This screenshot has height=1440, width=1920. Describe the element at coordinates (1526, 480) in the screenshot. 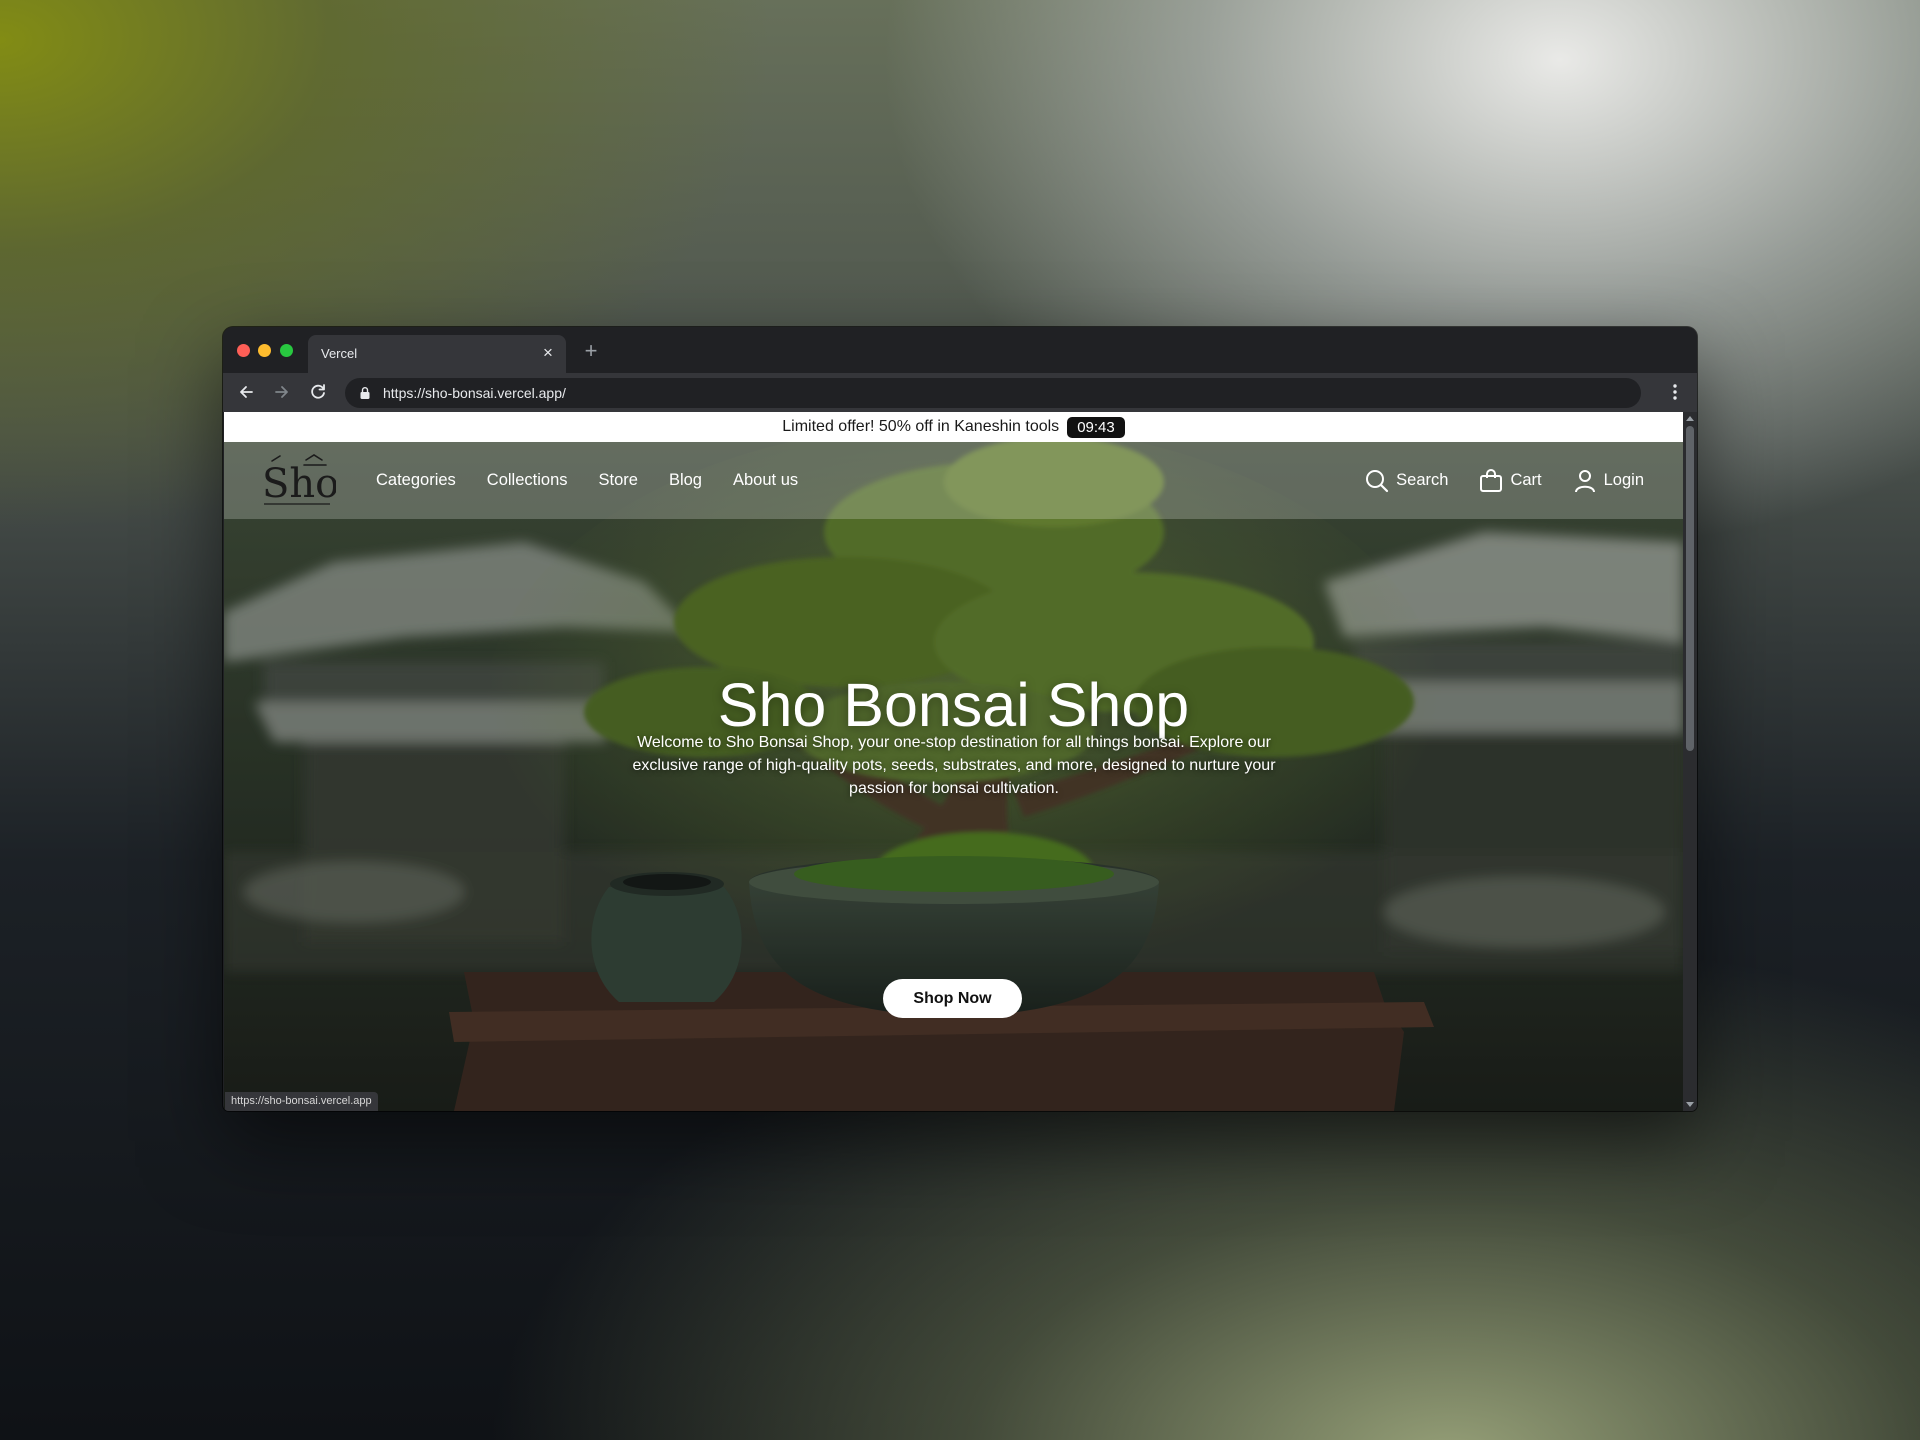

I see `cart-label: Cart` at that location.